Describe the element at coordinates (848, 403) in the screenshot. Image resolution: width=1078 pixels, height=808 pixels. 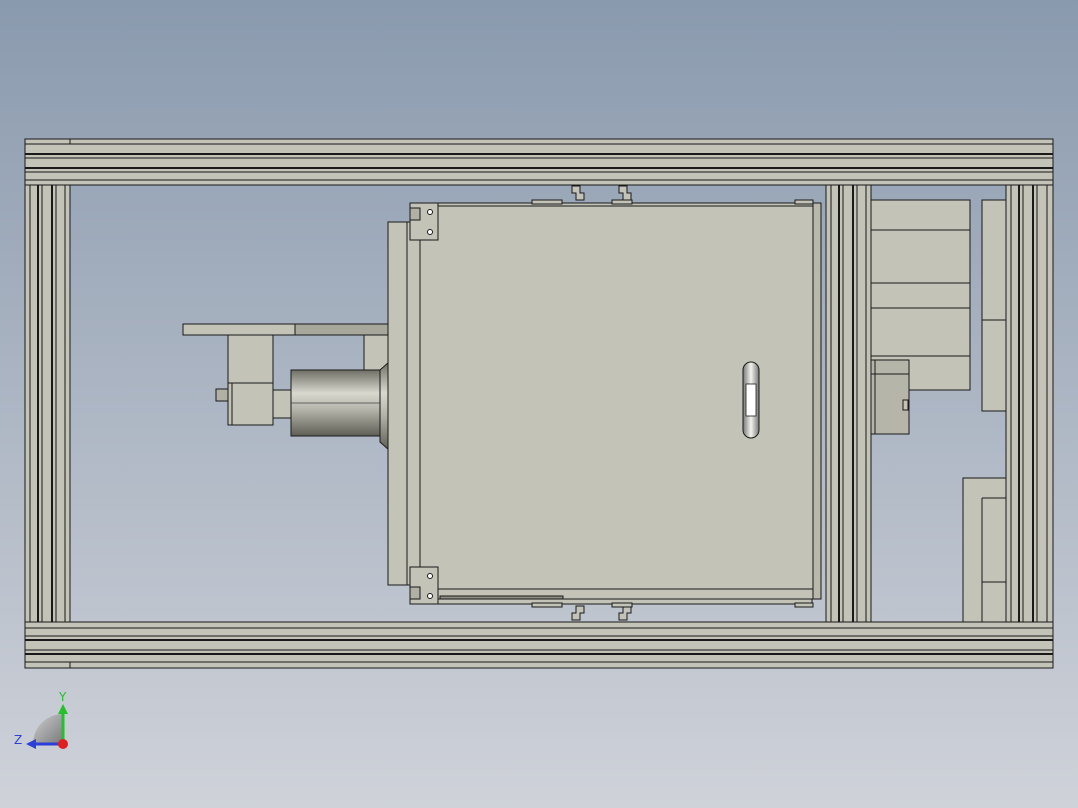
I see `middle-post` at that location.